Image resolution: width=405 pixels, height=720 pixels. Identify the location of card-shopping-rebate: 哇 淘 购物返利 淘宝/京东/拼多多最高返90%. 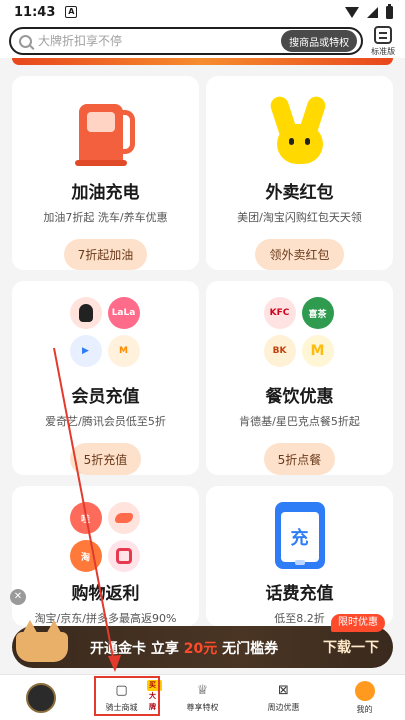
(105, 556).